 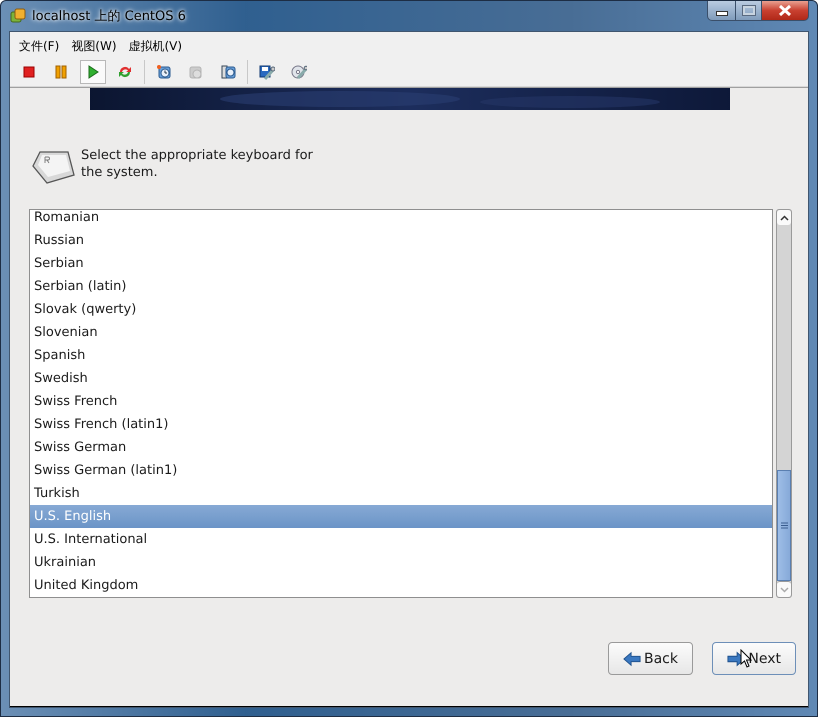 What do you see at coordinates (197, 164) in the screenshot?
I see `instruction-text: Select the appropriate keyboard for the system.` at bounding box center [197, 164].